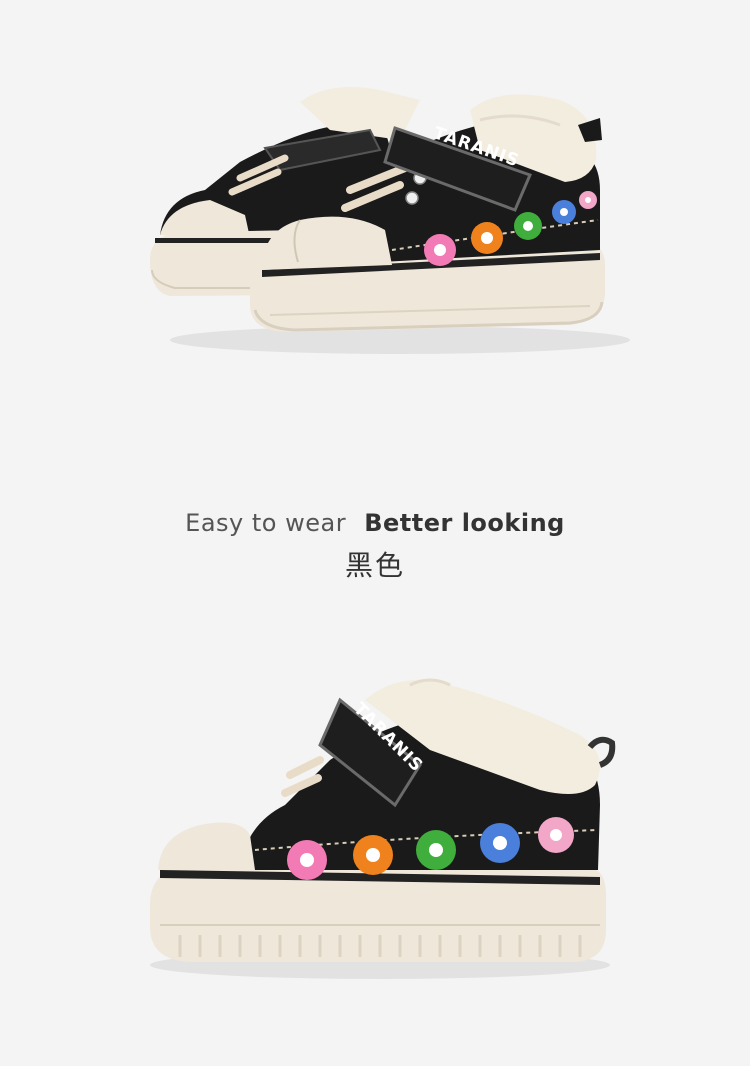 This screenshot has height=1066, width=750. What do you see at coordinates (266, 523) in the screenshot?
I see `tagline-light: Easy to wear` at bounding box center [266, 523].